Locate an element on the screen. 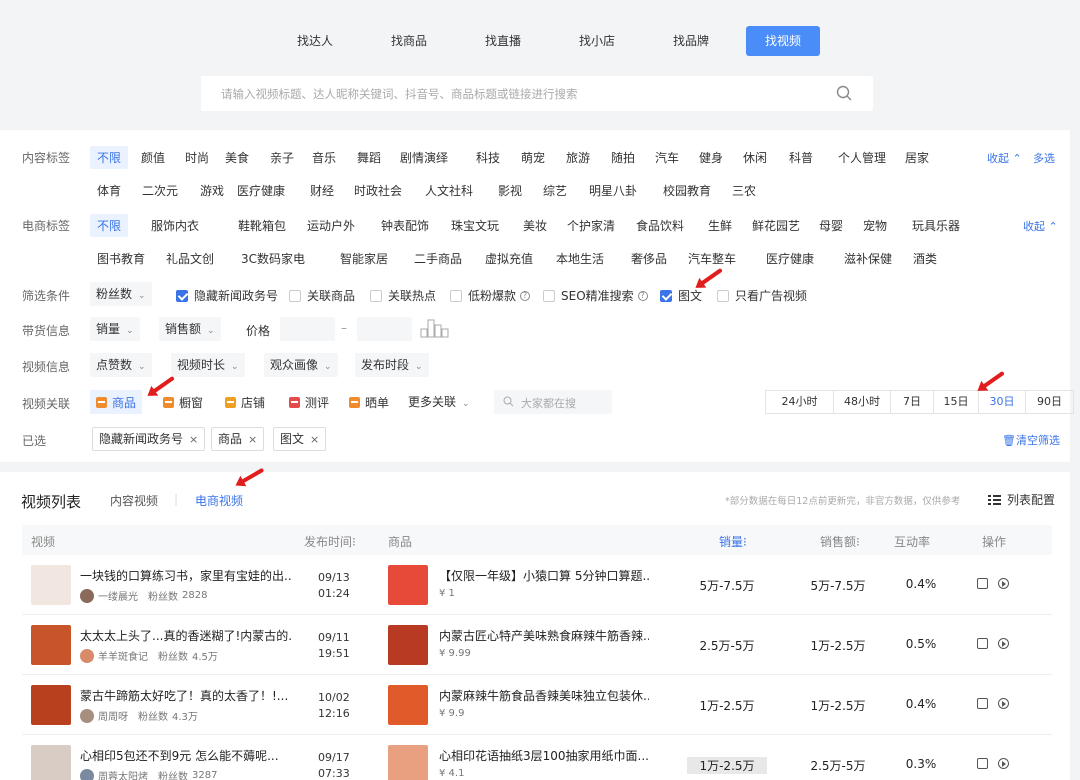  time-range-4: 30日 is located at coordinates (1002, 402).